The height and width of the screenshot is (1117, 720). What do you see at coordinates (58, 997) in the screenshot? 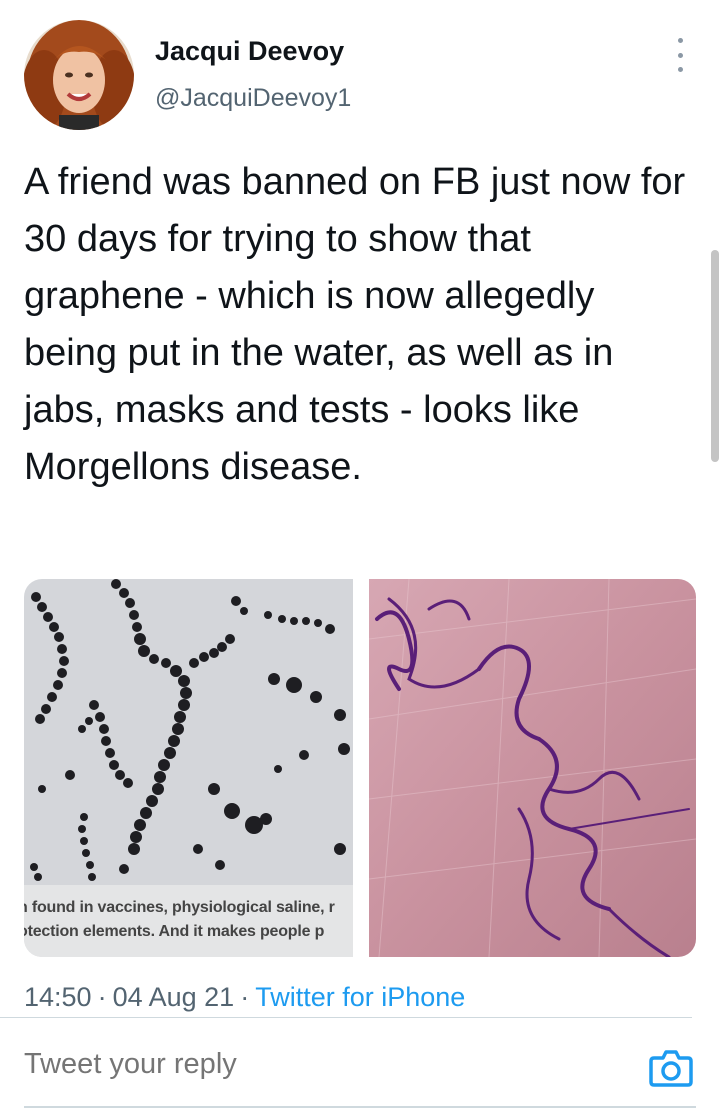
I see `tweet-time: 14:50` at bounding box center [58, 997].